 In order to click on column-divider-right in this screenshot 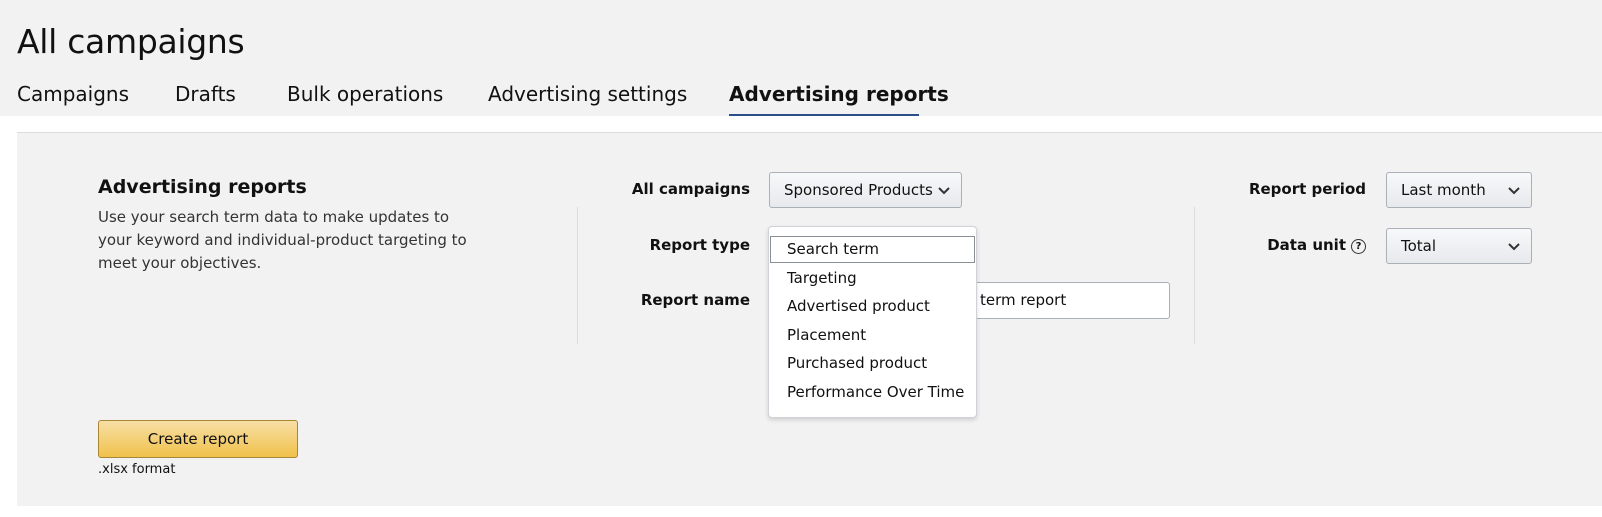, I will do `click(1194, 275)`.